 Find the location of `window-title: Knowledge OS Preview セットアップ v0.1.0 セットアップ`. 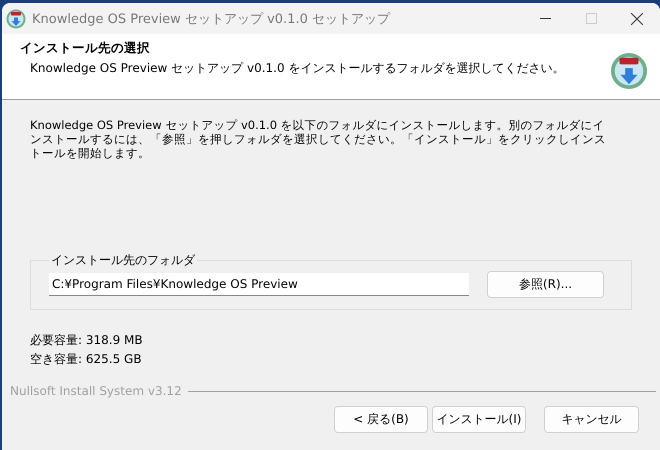

window-title: Knowledge OS Preview セットアップ v0.1.0 セットアップ is located at coordinates (212, 19).